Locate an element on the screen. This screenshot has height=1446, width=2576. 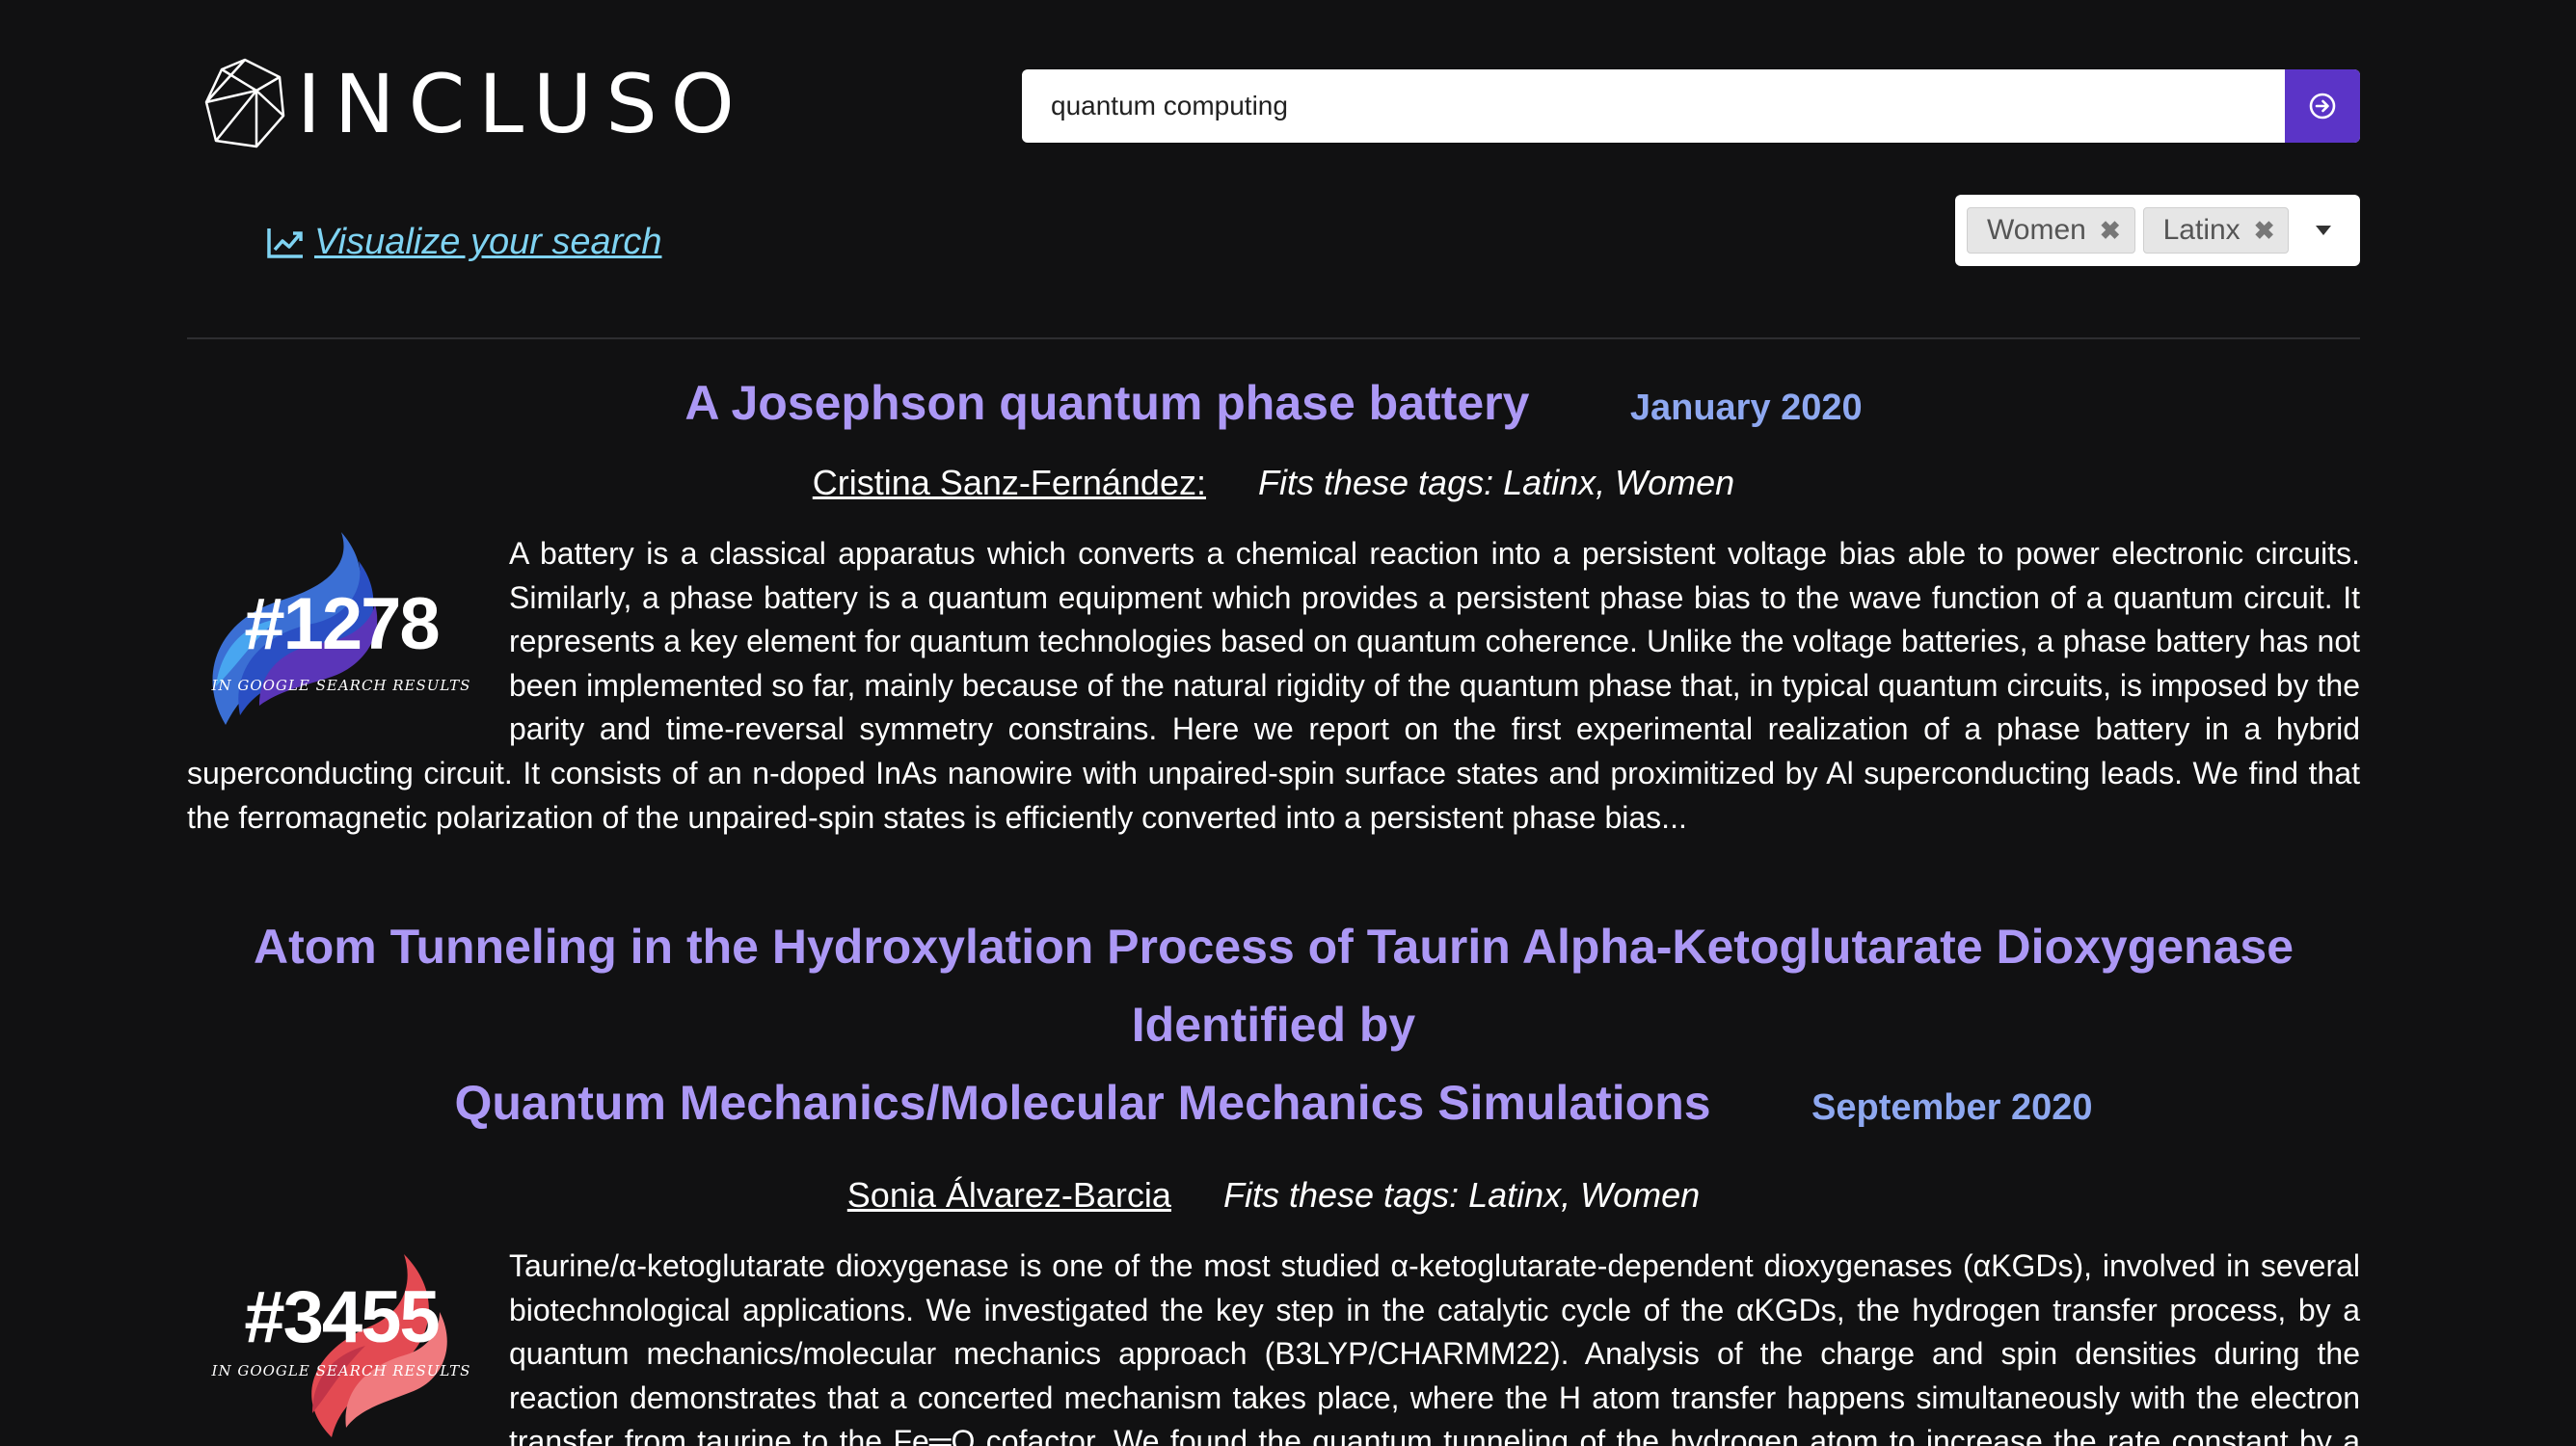
line-chart-icon is located at coordinates (285, 243).